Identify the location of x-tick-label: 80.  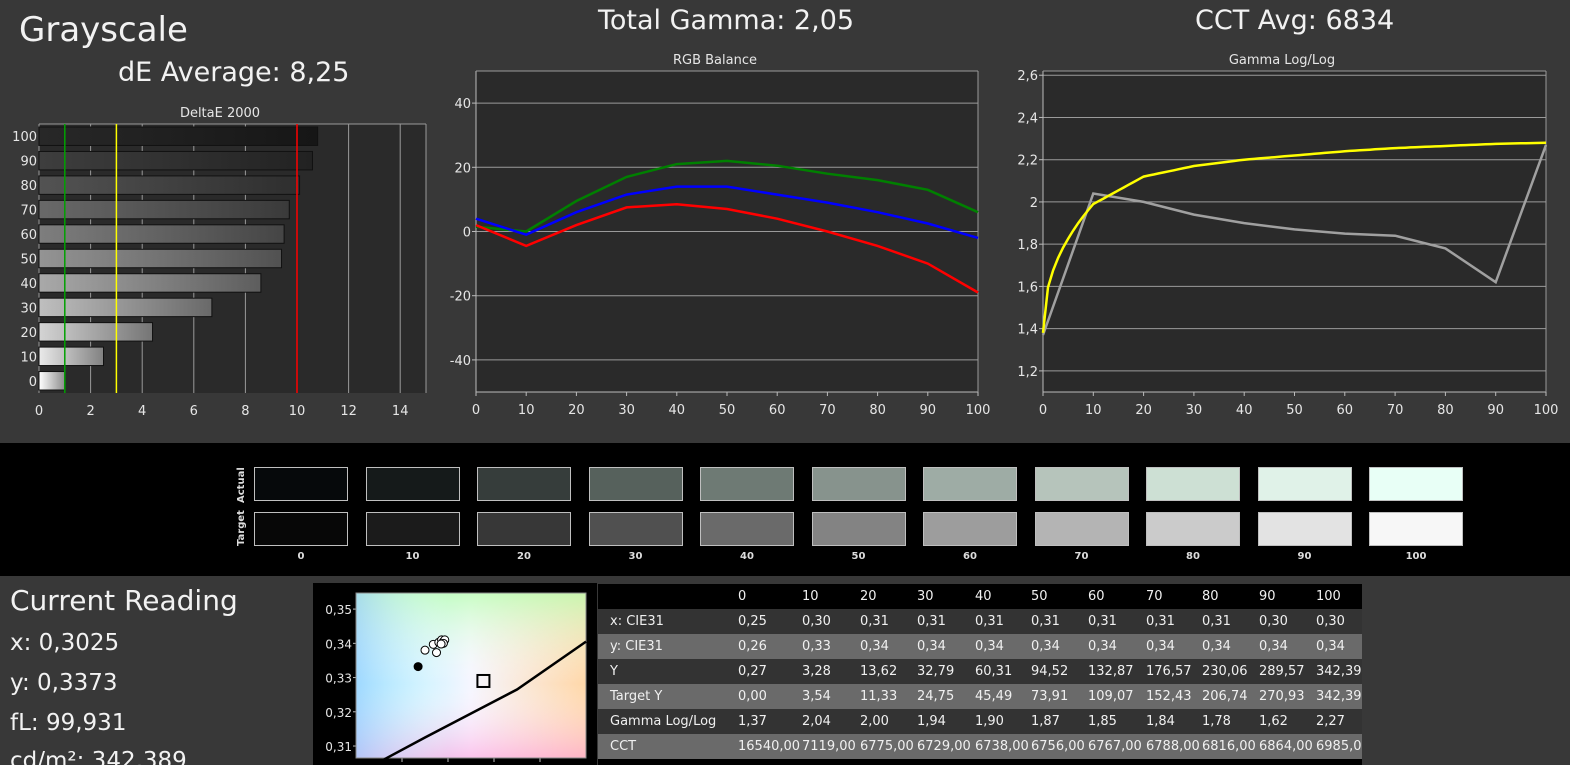
(877, 410).